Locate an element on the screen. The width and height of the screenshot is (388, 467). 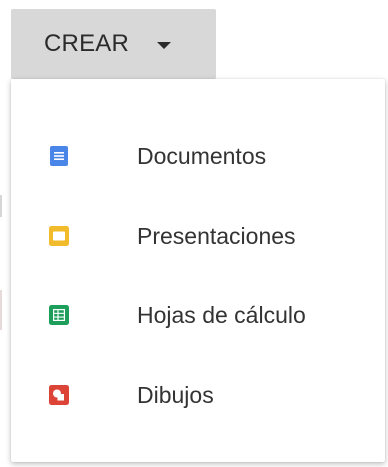
docs-icon is located at coordinates (59, 156).